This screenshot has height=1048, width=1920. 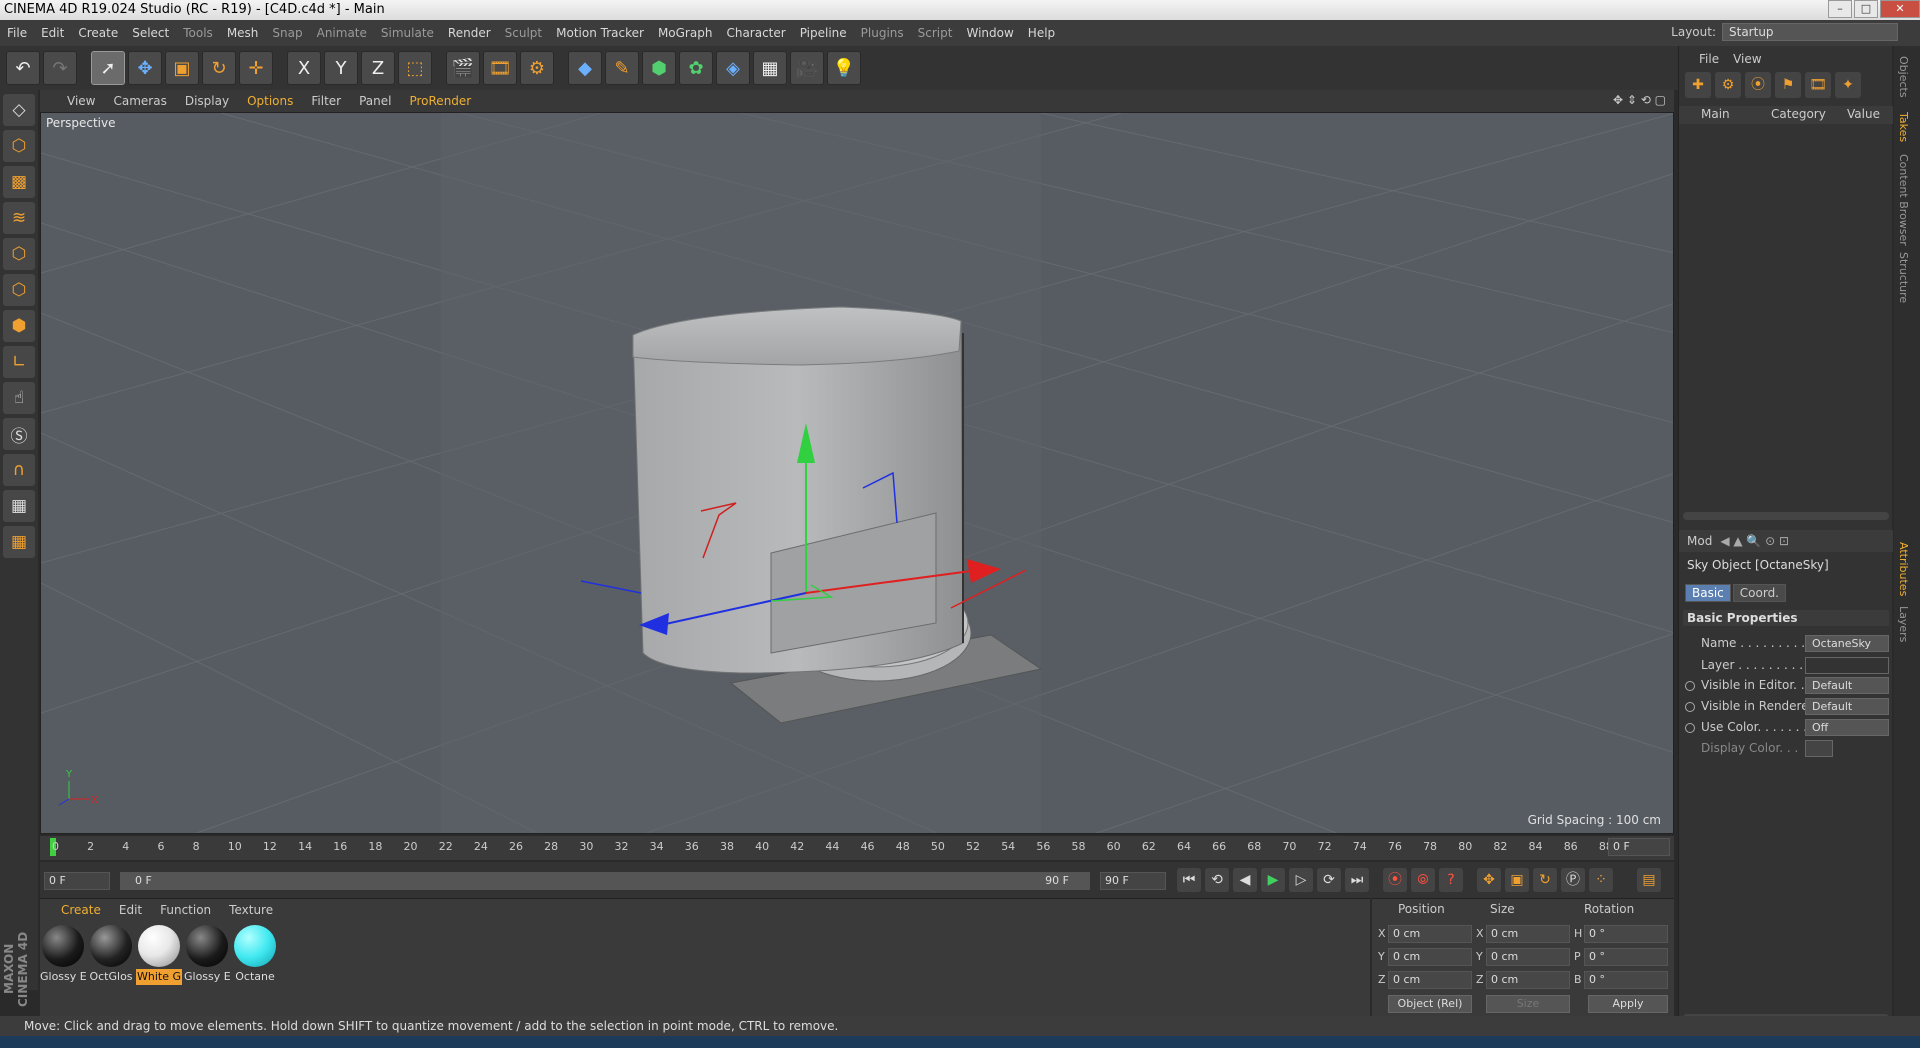 What do you see at coordinates (19, 146) in the screenshot?
I see `model-mode-icon: ⬡` at bounding box center [19, 146].